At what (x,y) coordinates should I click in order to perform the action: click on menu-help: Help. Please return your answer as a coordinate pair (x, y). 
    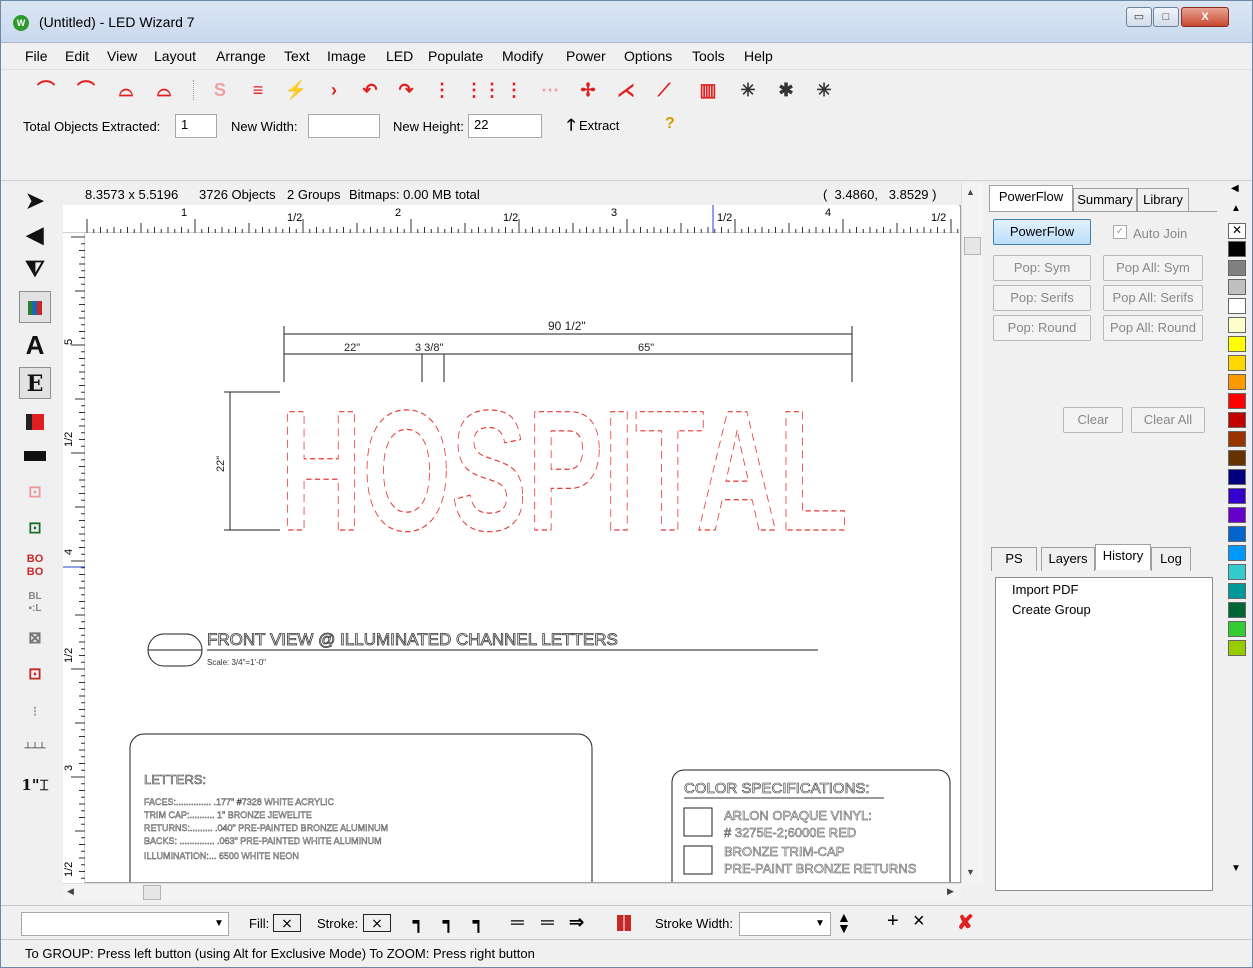
    Looking at the image, I should click on (758, 56).